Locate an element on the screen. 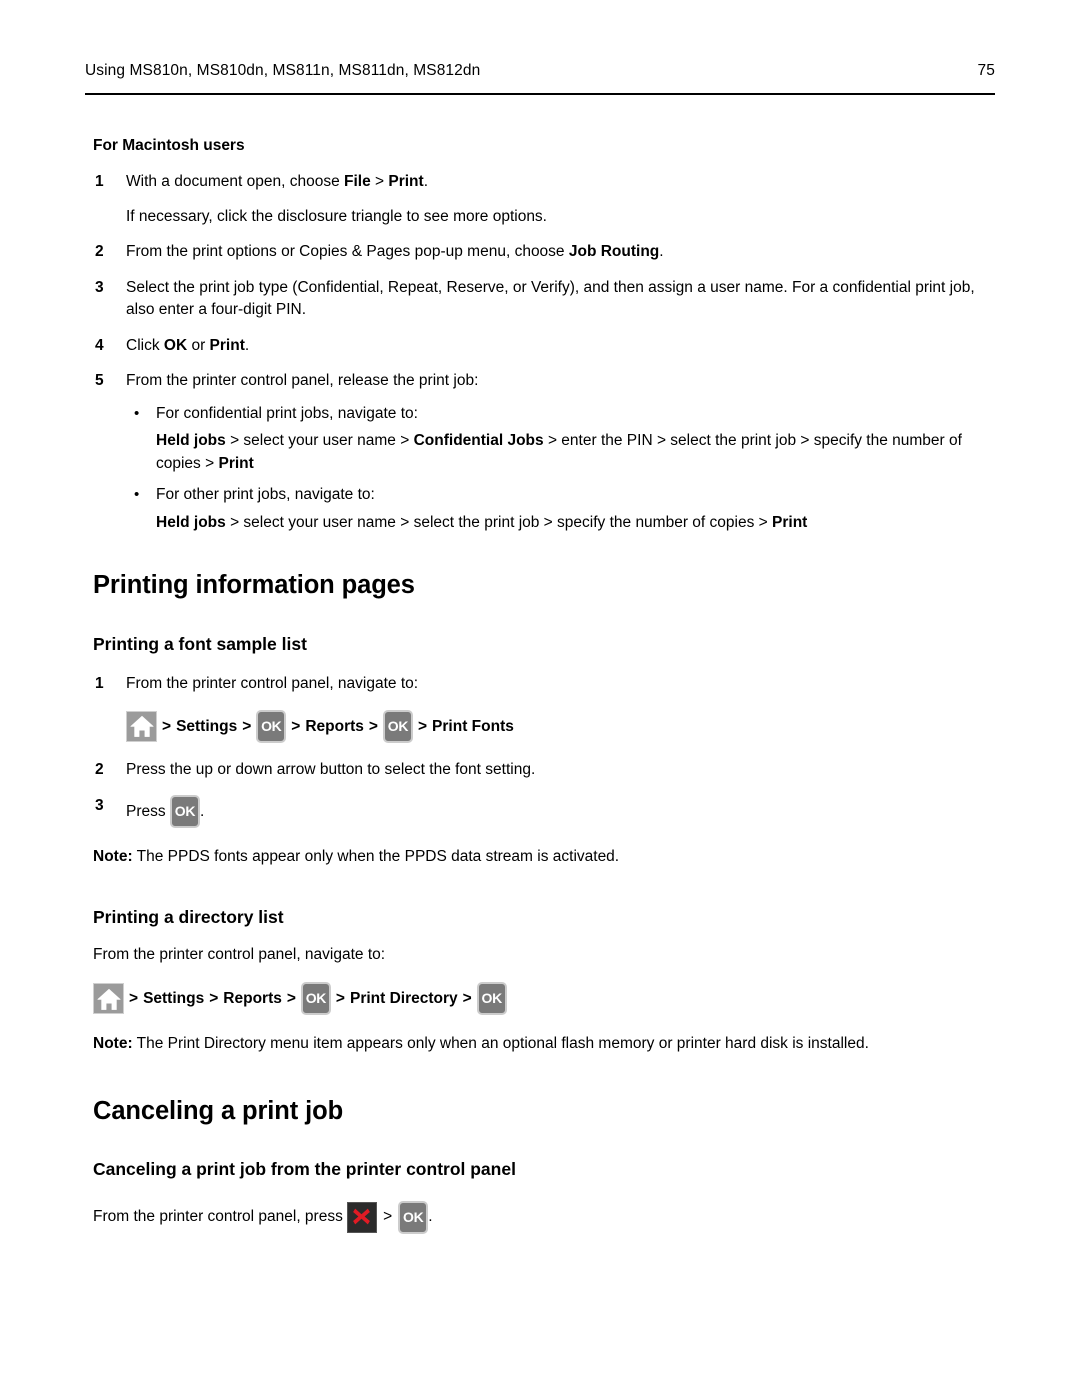  emphasis-text: File is located at coordinates (357, 182).